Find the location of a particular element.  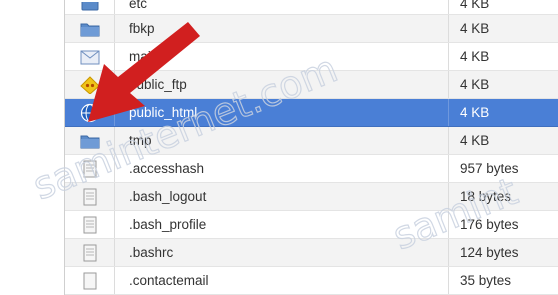

file-row: .bash_profile 176 bytes is located at coordinates (311, 225).